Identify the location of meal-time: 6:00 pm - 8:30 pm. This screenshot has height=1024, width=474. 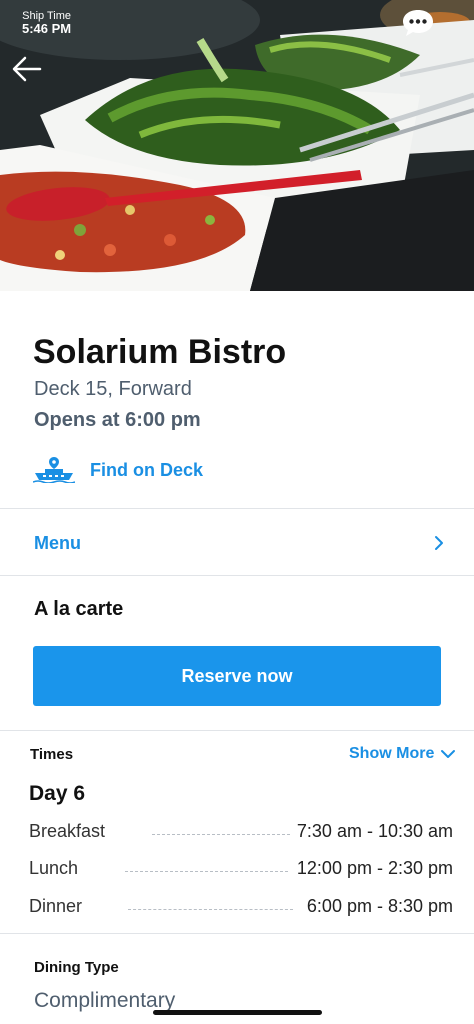
(379, 906).